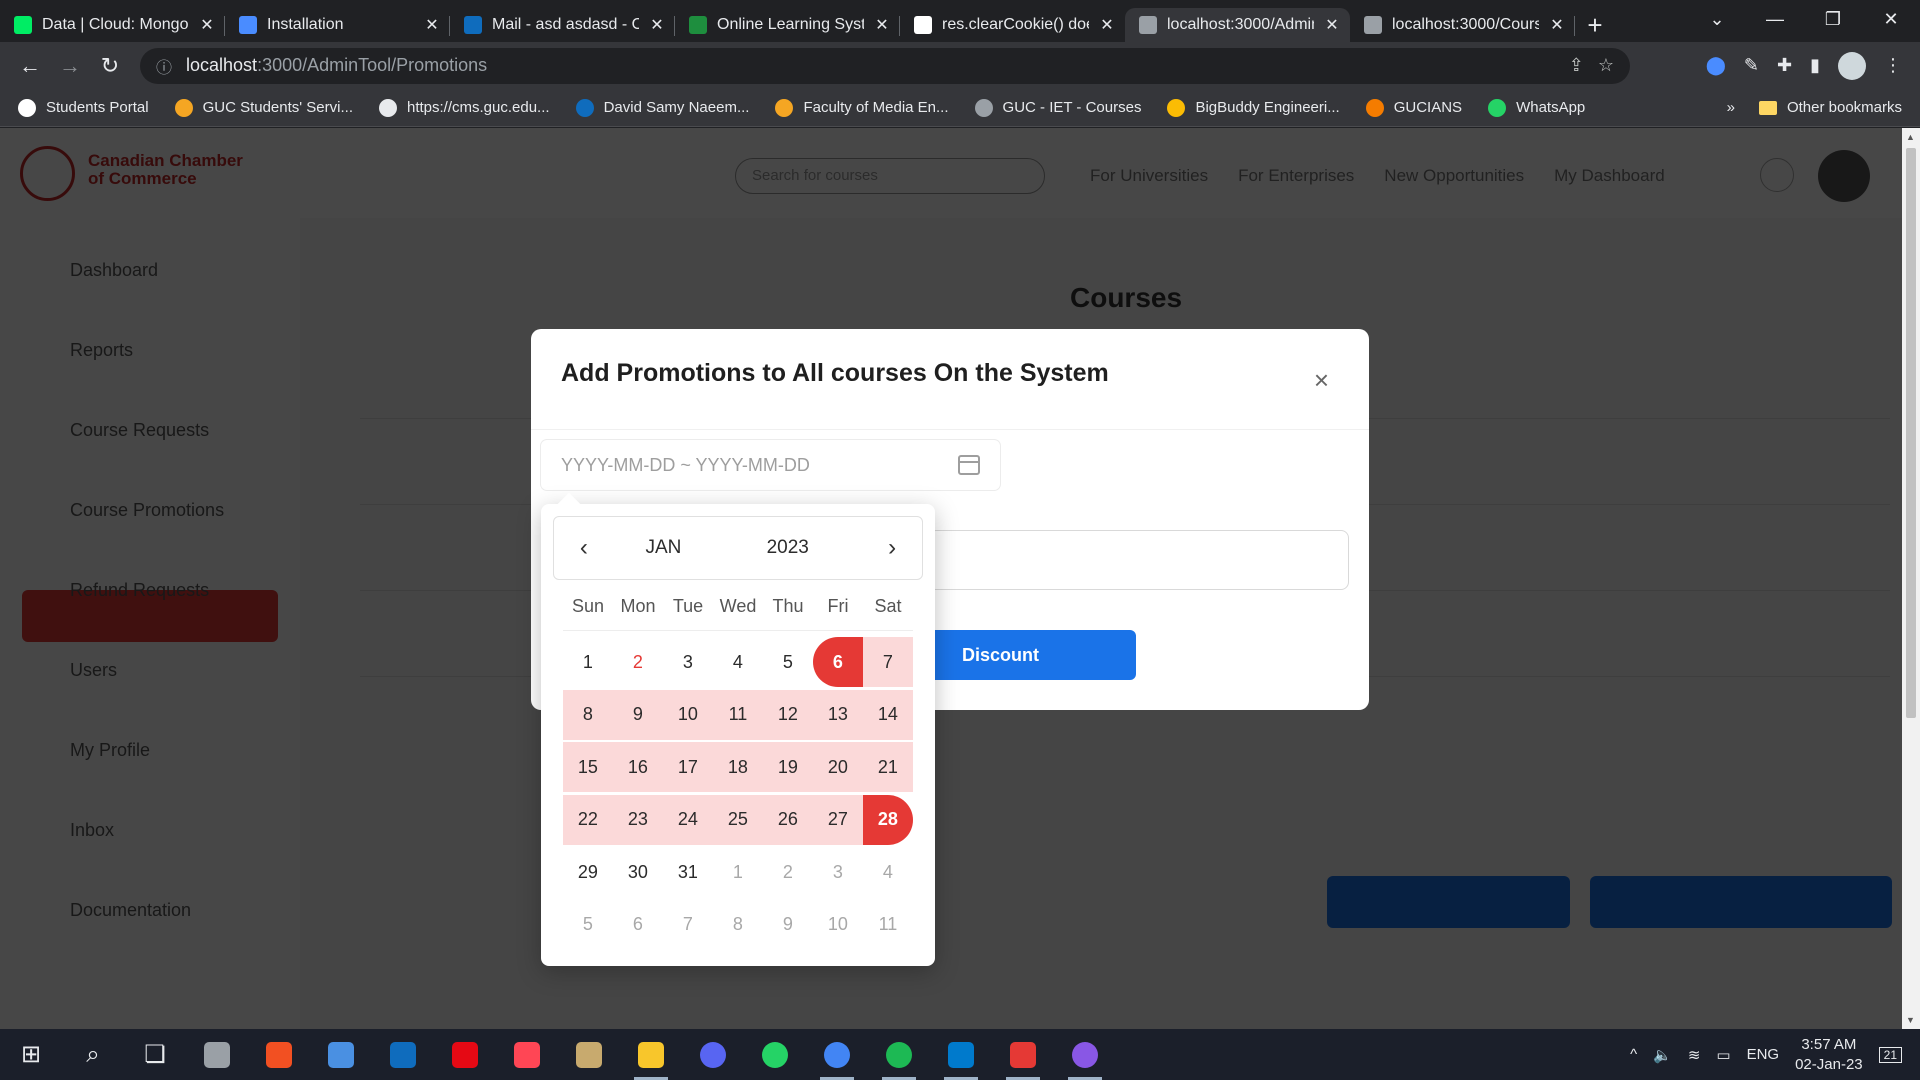 The image size is (1920, 1080). What do you see at coordinates (1413, 107) in the screenshot?
I see `bookmark-item: GUCIANS` at bounding box center [1413, 107].